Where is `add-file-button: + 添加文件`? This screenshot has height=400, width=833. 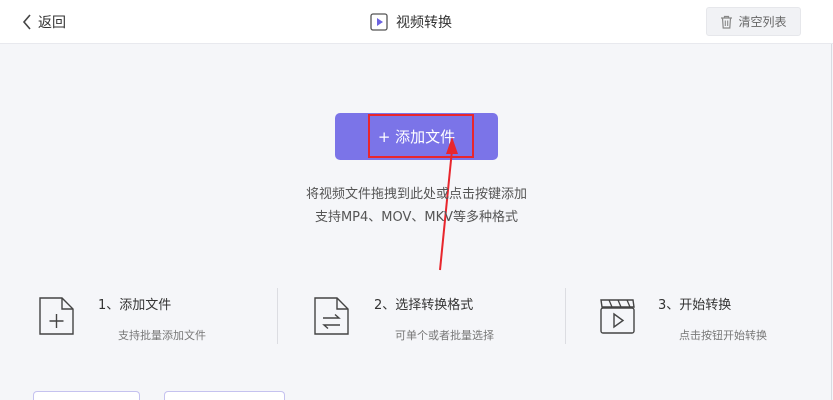
add-file-button: + 添加文件 is located at coordinates (416, 136).